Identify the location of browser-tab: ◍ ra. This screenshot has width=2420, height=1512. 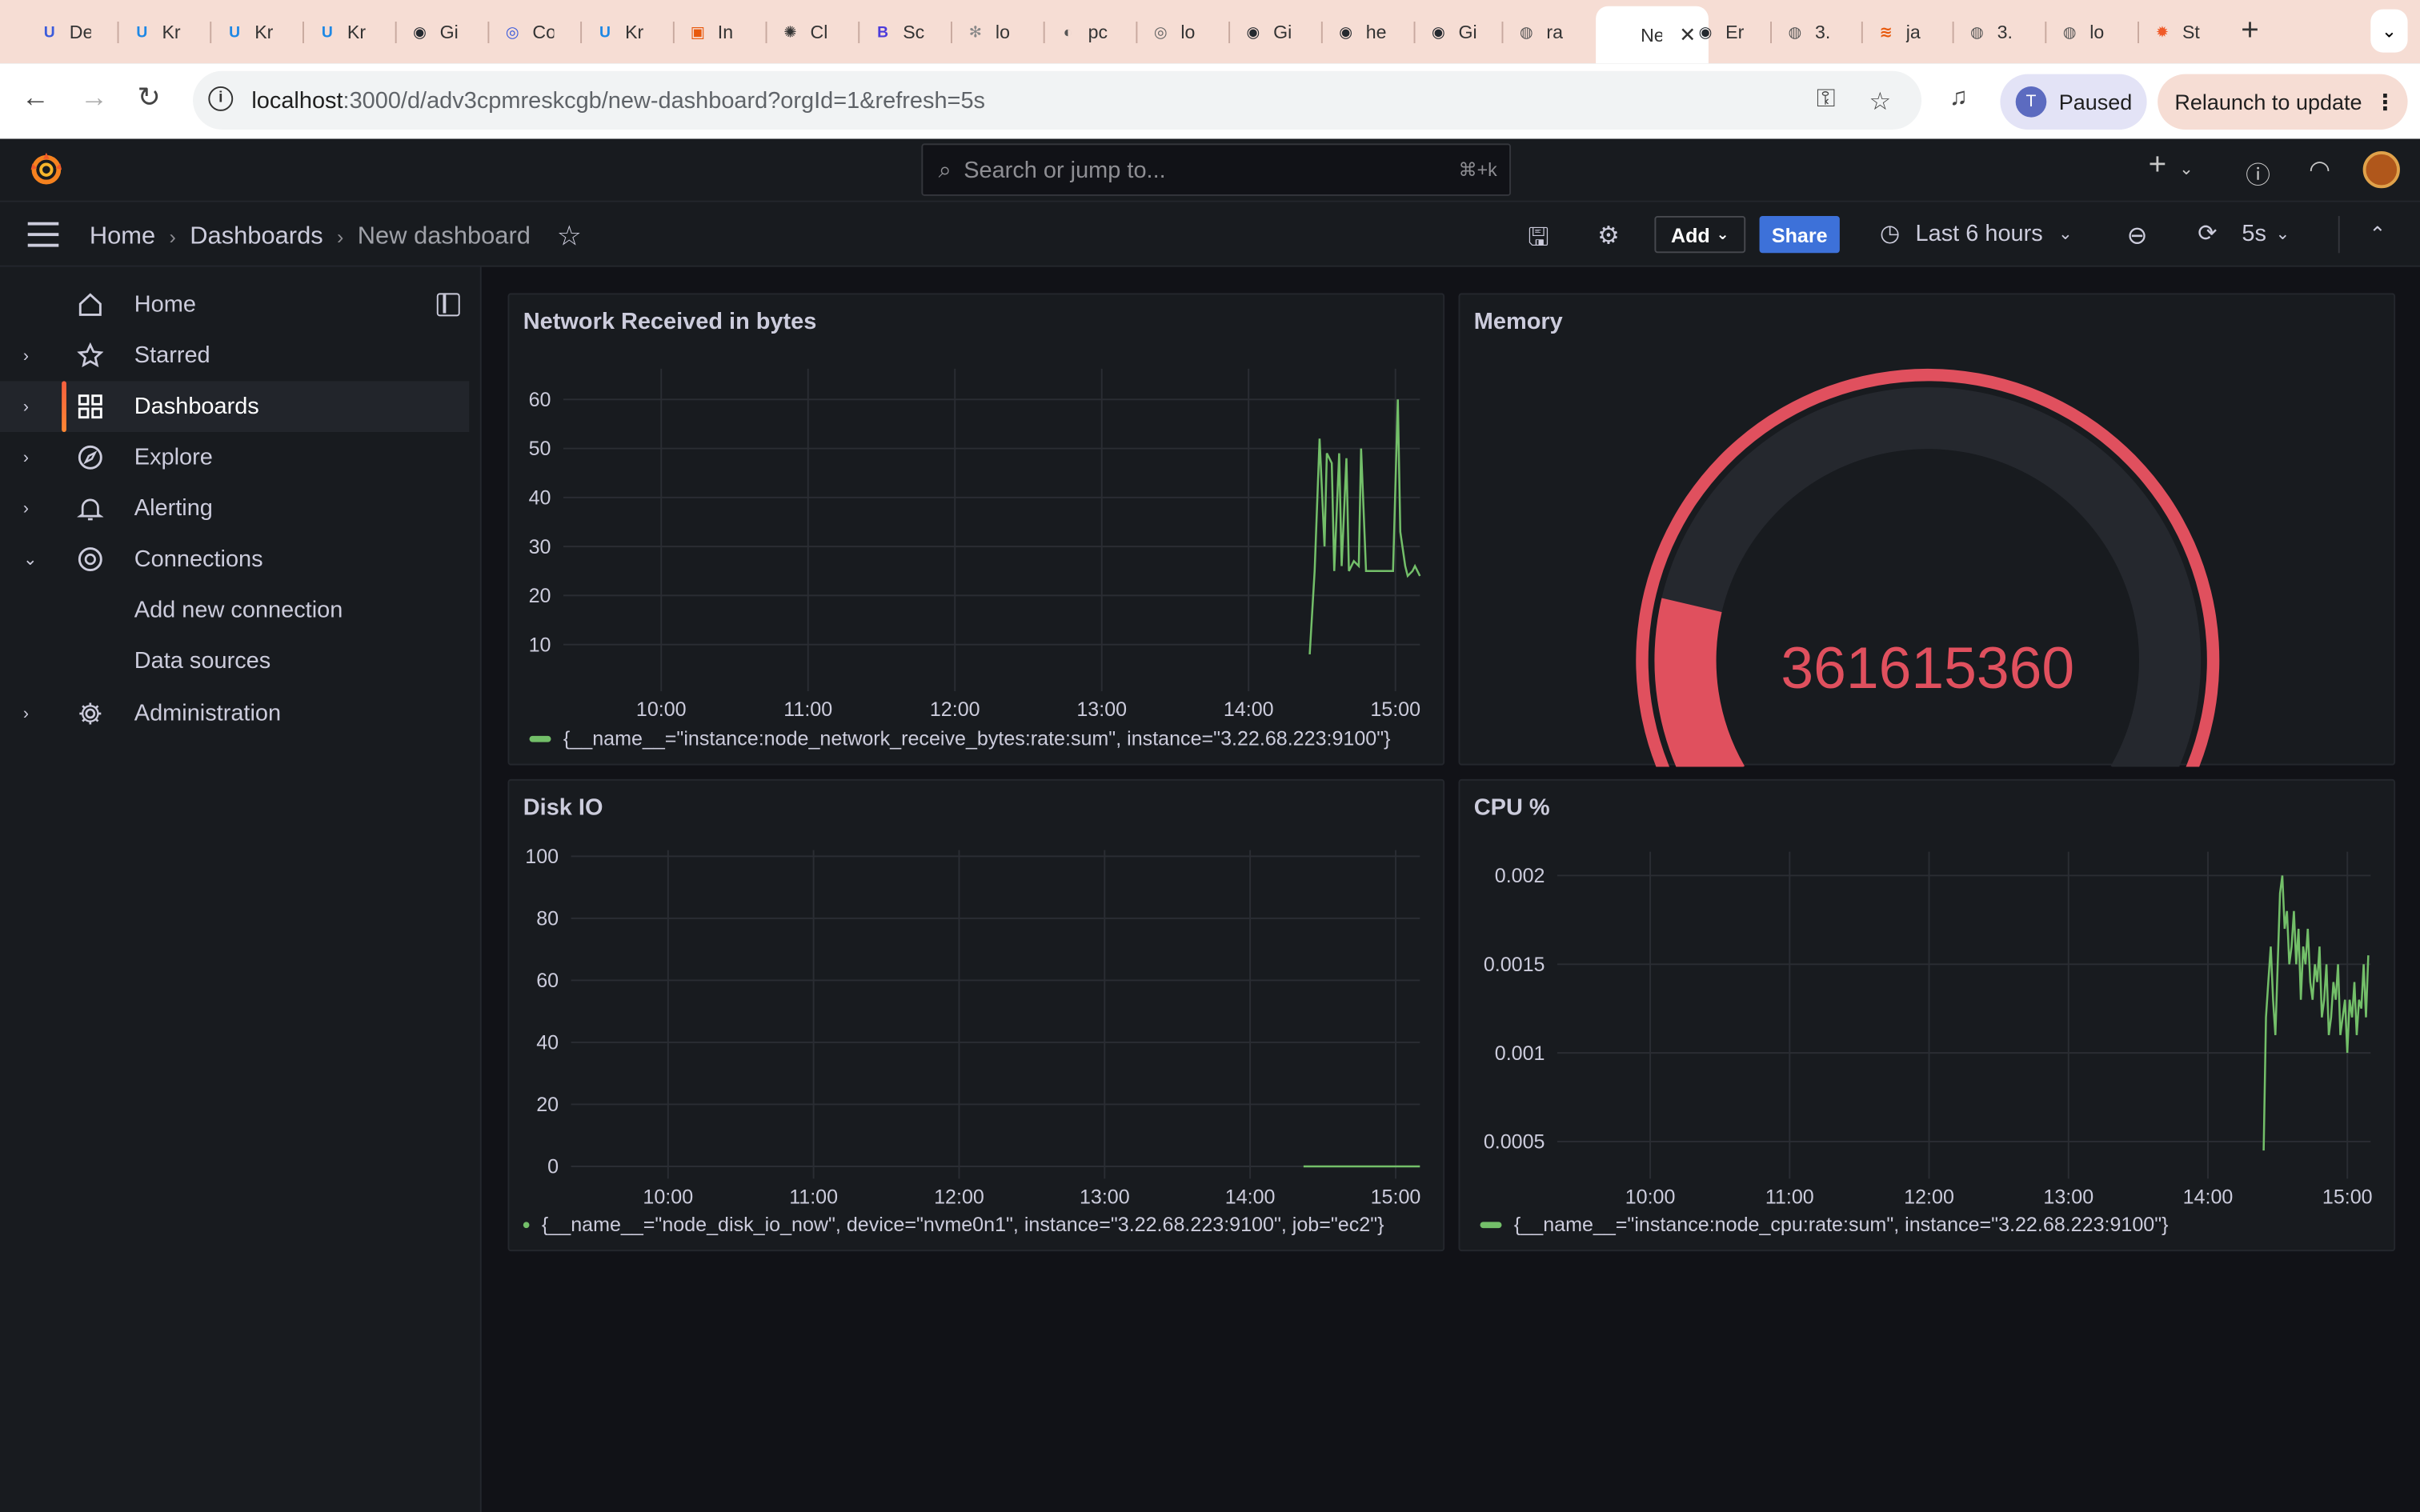
(1541, 32).